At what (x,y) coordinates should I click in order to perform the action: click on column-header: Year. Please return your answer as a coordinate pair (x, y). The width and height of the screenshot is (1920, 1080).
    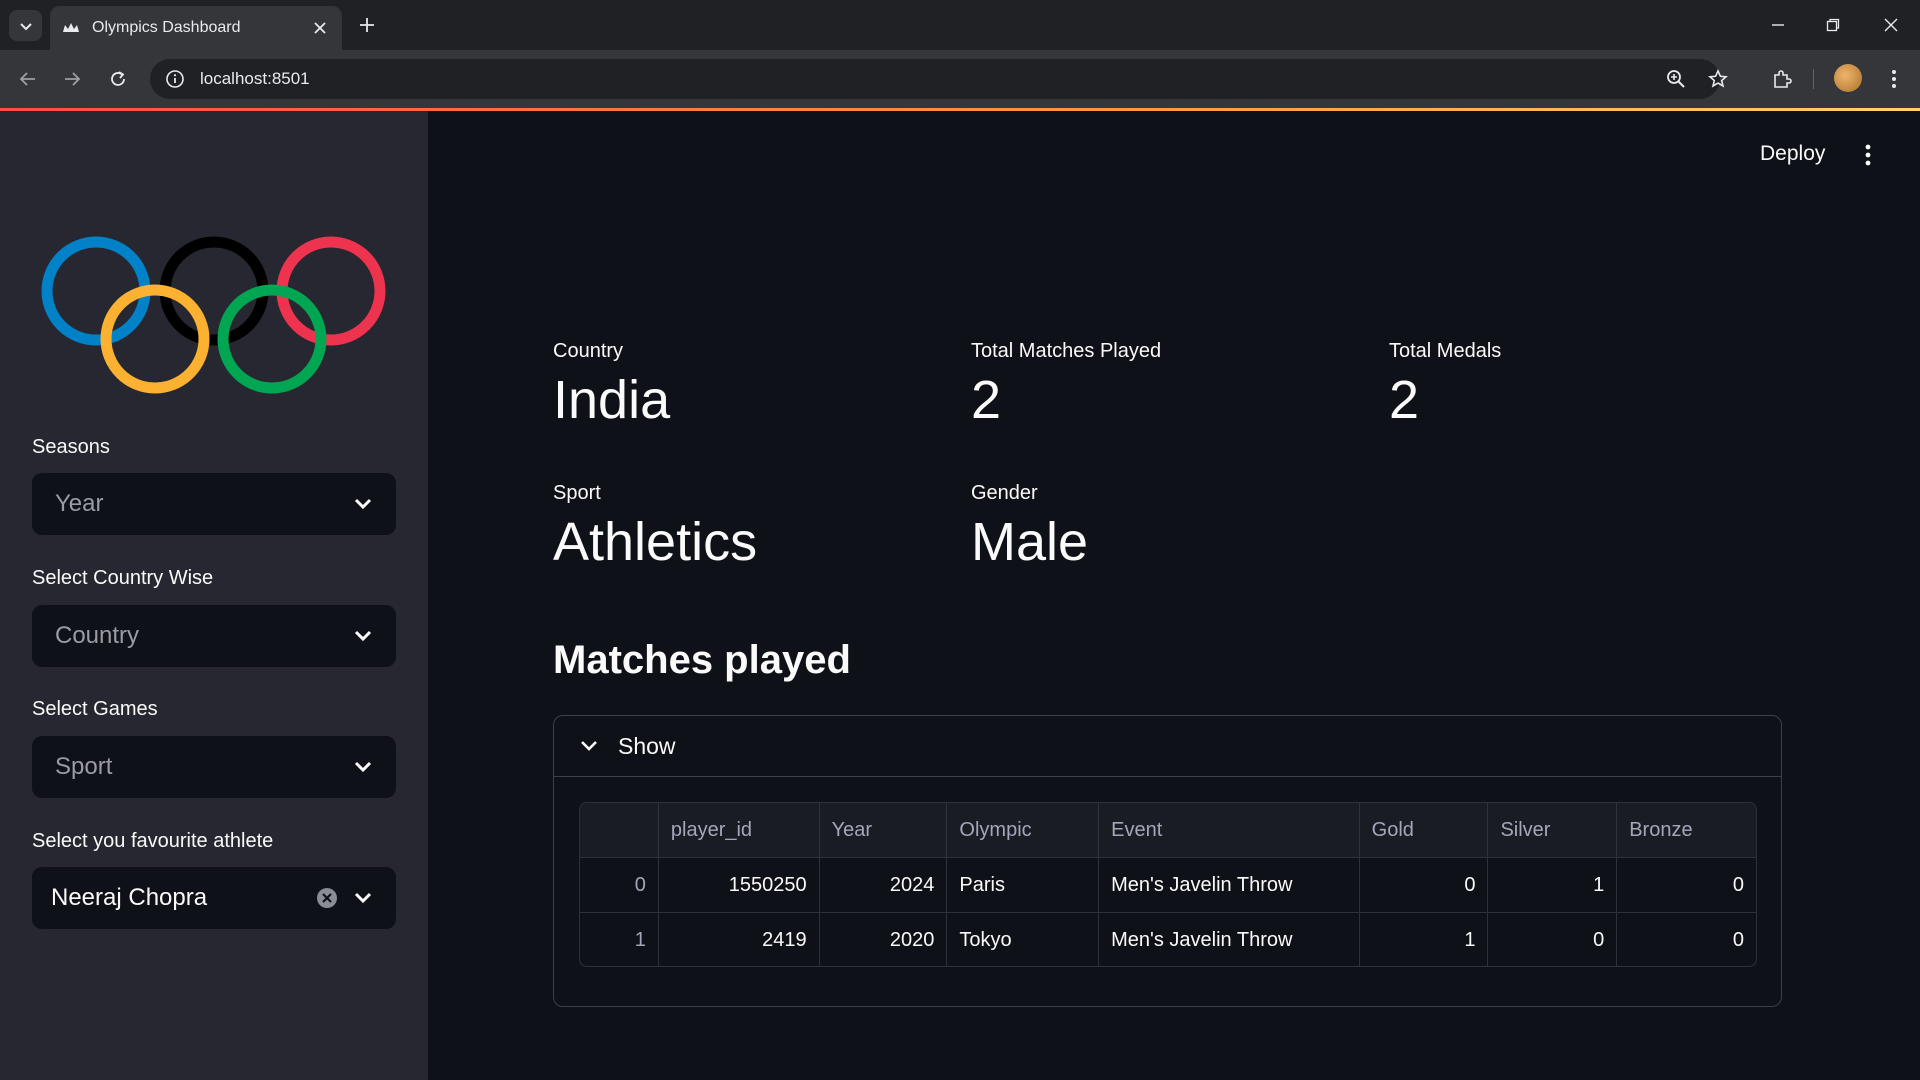
    Looking at the image, I should click on (884, 830).